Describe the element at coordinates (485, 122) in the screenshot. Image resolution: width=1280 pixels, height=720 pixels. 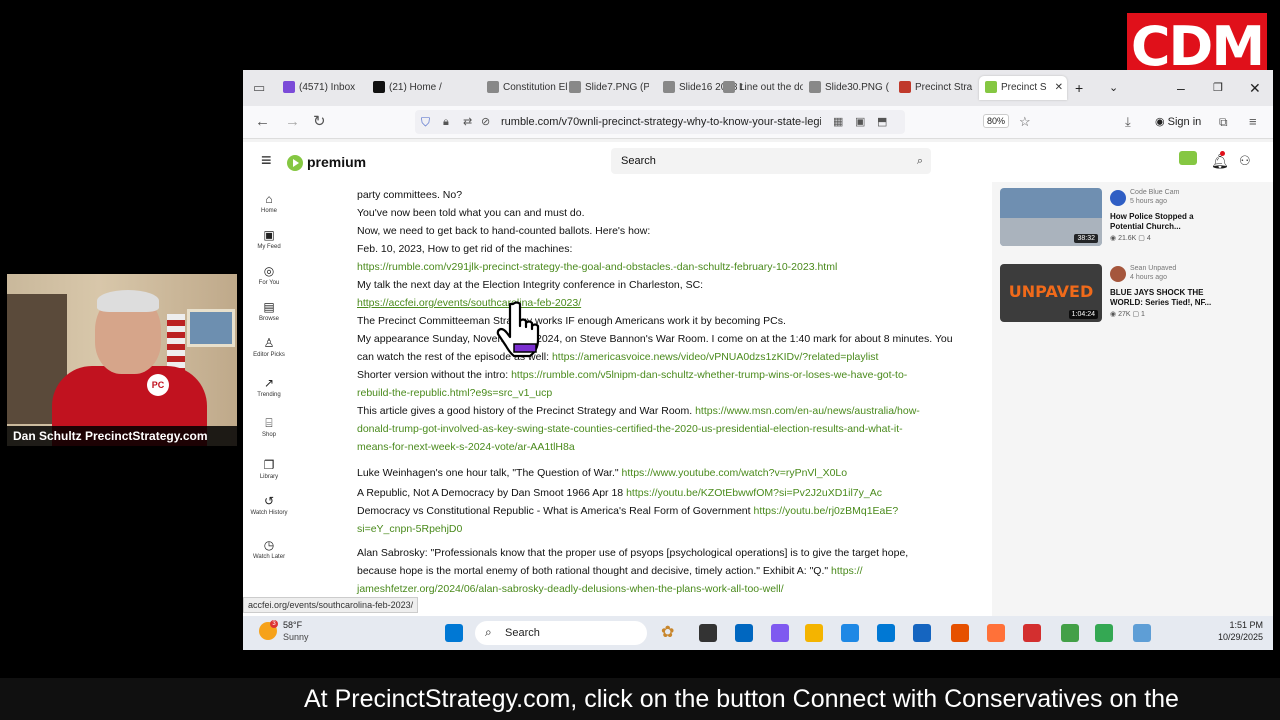
I see `tracking-icon: ⊘` at that location.